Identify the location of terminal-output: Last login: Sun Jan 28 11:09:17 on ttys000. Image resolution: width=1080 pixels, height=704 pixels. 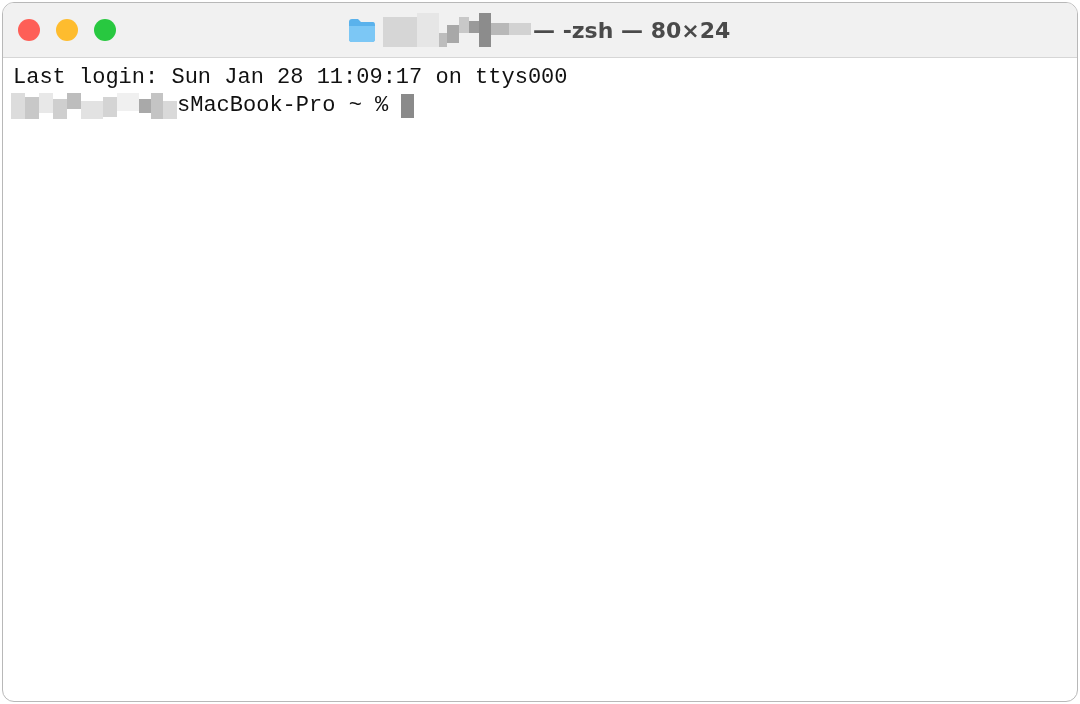
(290, 78).